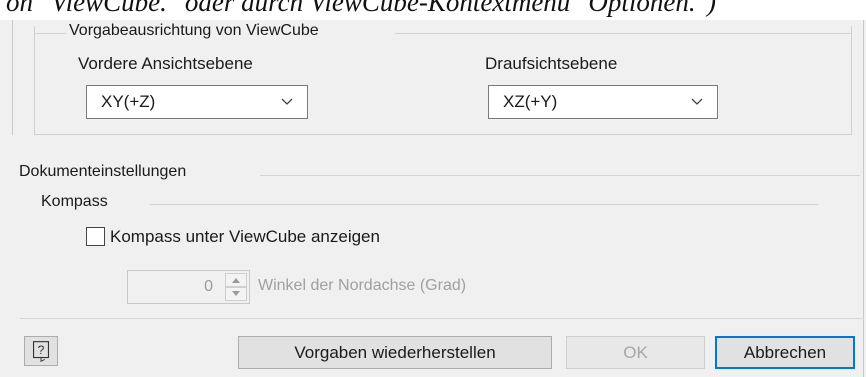 This screenshot has height=377, width=866. What do you see at coordinates (197, 102) in the screenshot?
I see `front-view-select: XY(+Z)` at bounding box center [197, 102].